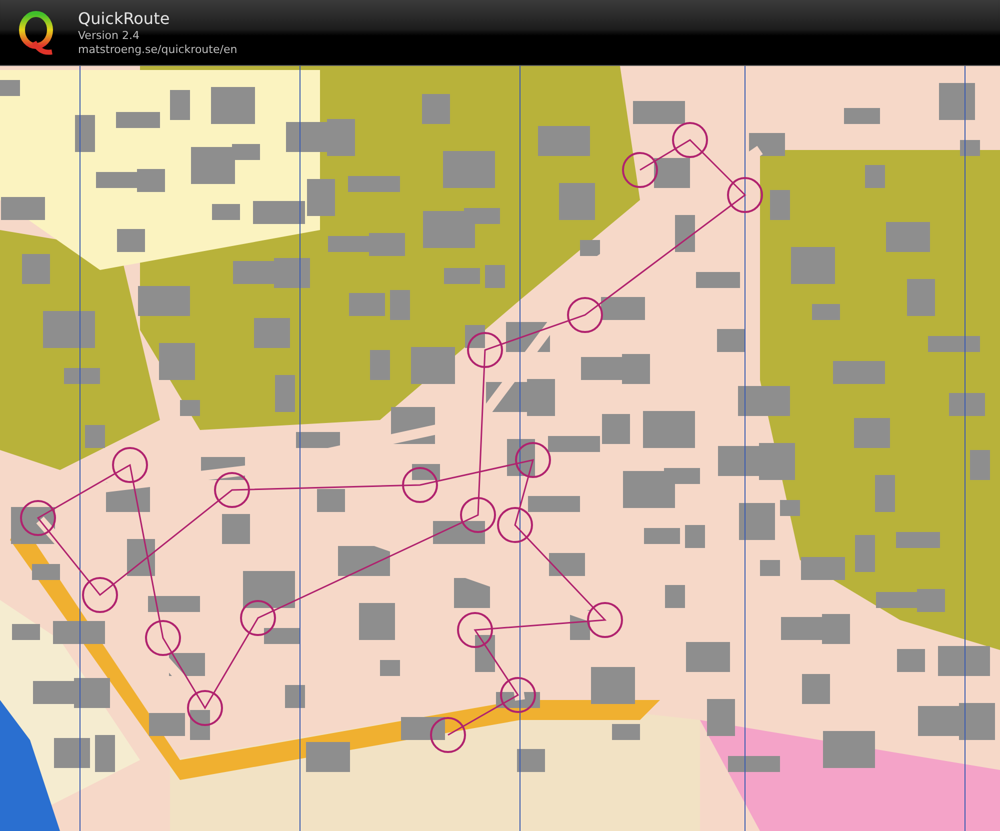 The width and height of the screenshot is (1000, 831). I want to click on app-title: QuickRoute, so click(124, 18).